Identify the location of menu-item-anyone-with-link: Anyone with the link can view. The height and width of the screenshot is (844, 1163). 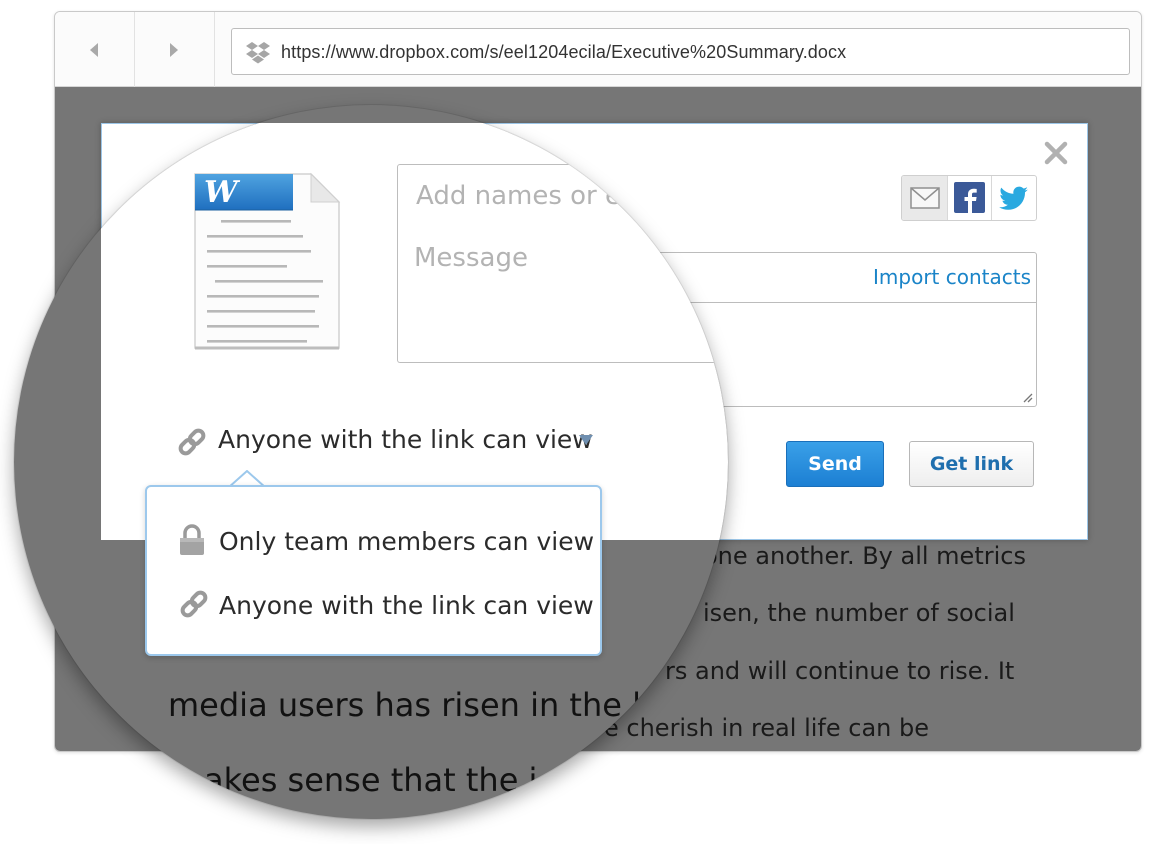
(373, 604).